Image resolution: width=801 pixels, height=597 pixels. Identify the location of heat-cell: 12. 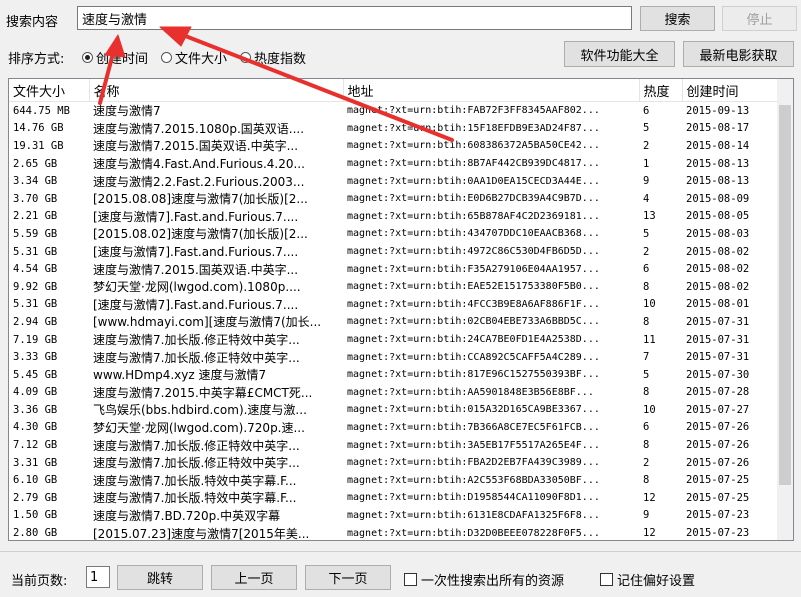
(649, 533).